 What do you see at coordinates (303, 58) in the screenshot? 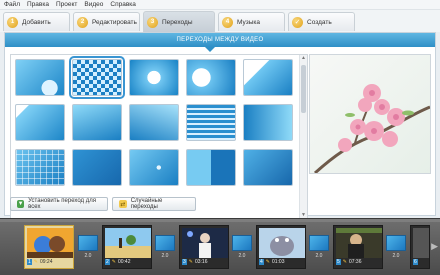
I see `scroll-up-icon: ▲` at bounding box center [303, 58].